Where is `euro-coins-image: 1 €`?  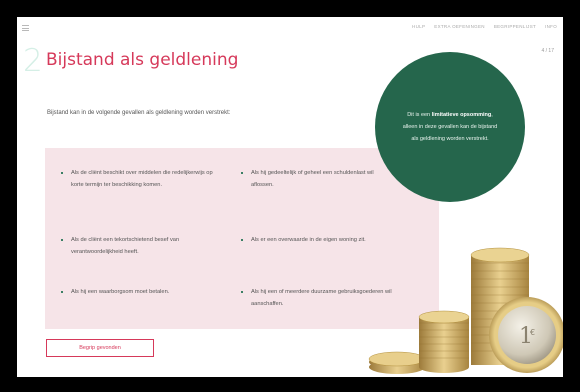
euro-coins-image: 1 € is located at coordinates (465, 310).